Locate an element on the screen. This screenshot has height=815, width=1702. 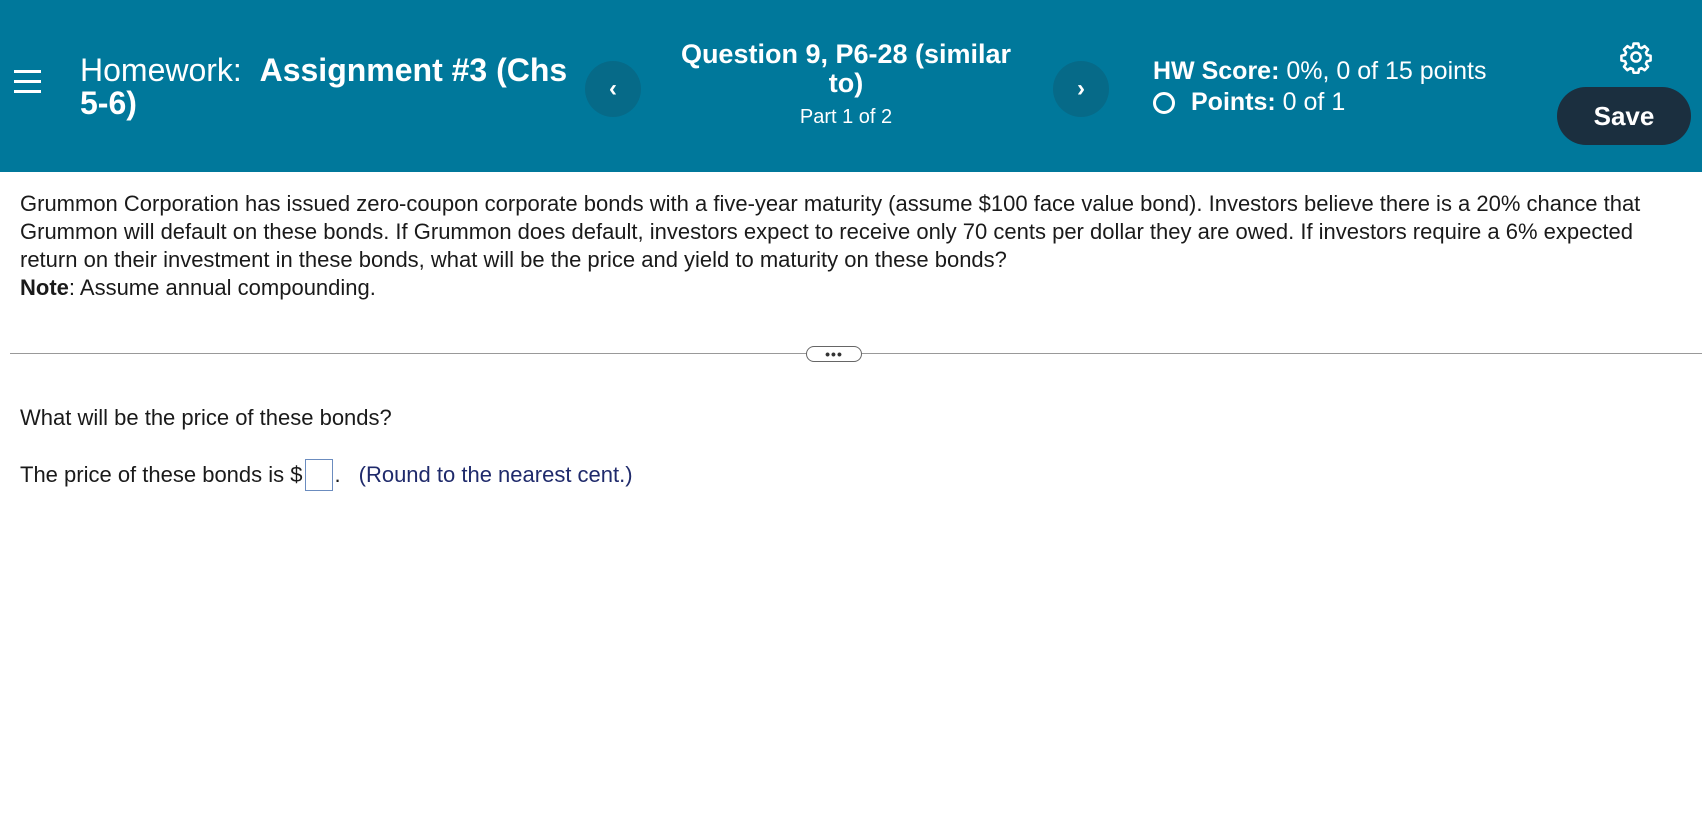
gear-icon is located at coordinates (1636, 57).